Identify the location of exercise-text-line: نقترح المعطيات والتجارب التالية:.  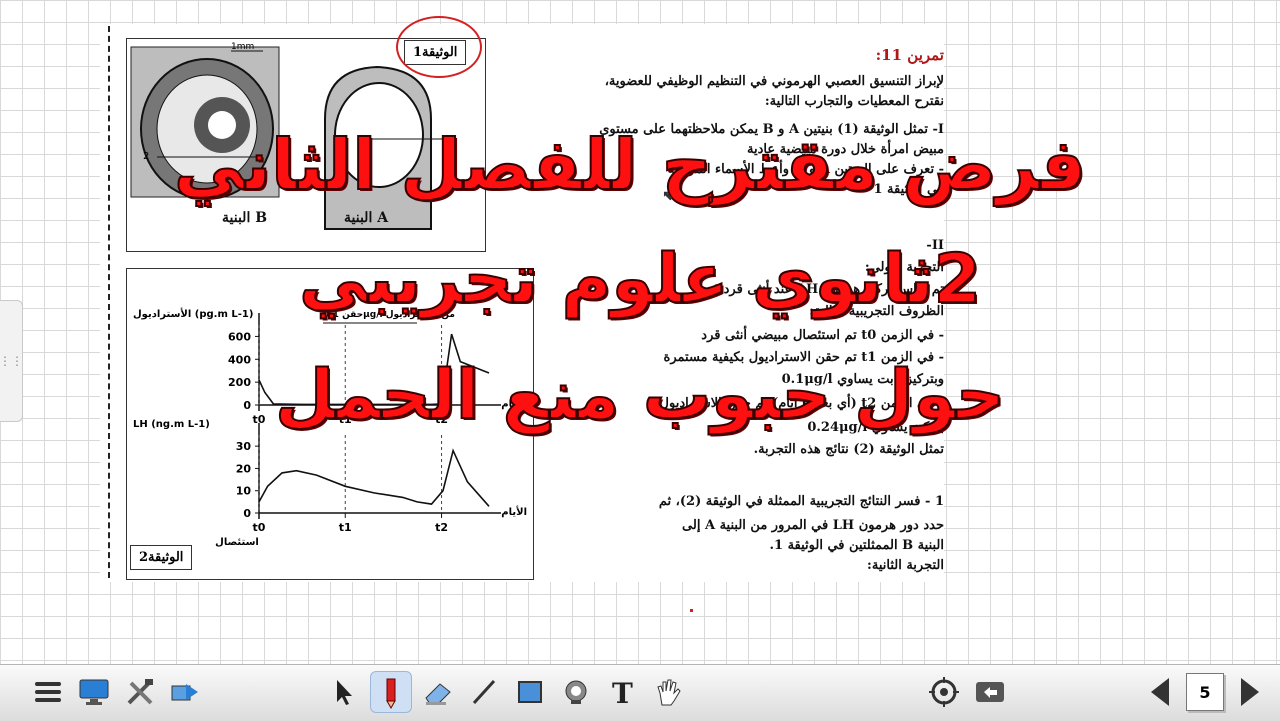
(854, 101).